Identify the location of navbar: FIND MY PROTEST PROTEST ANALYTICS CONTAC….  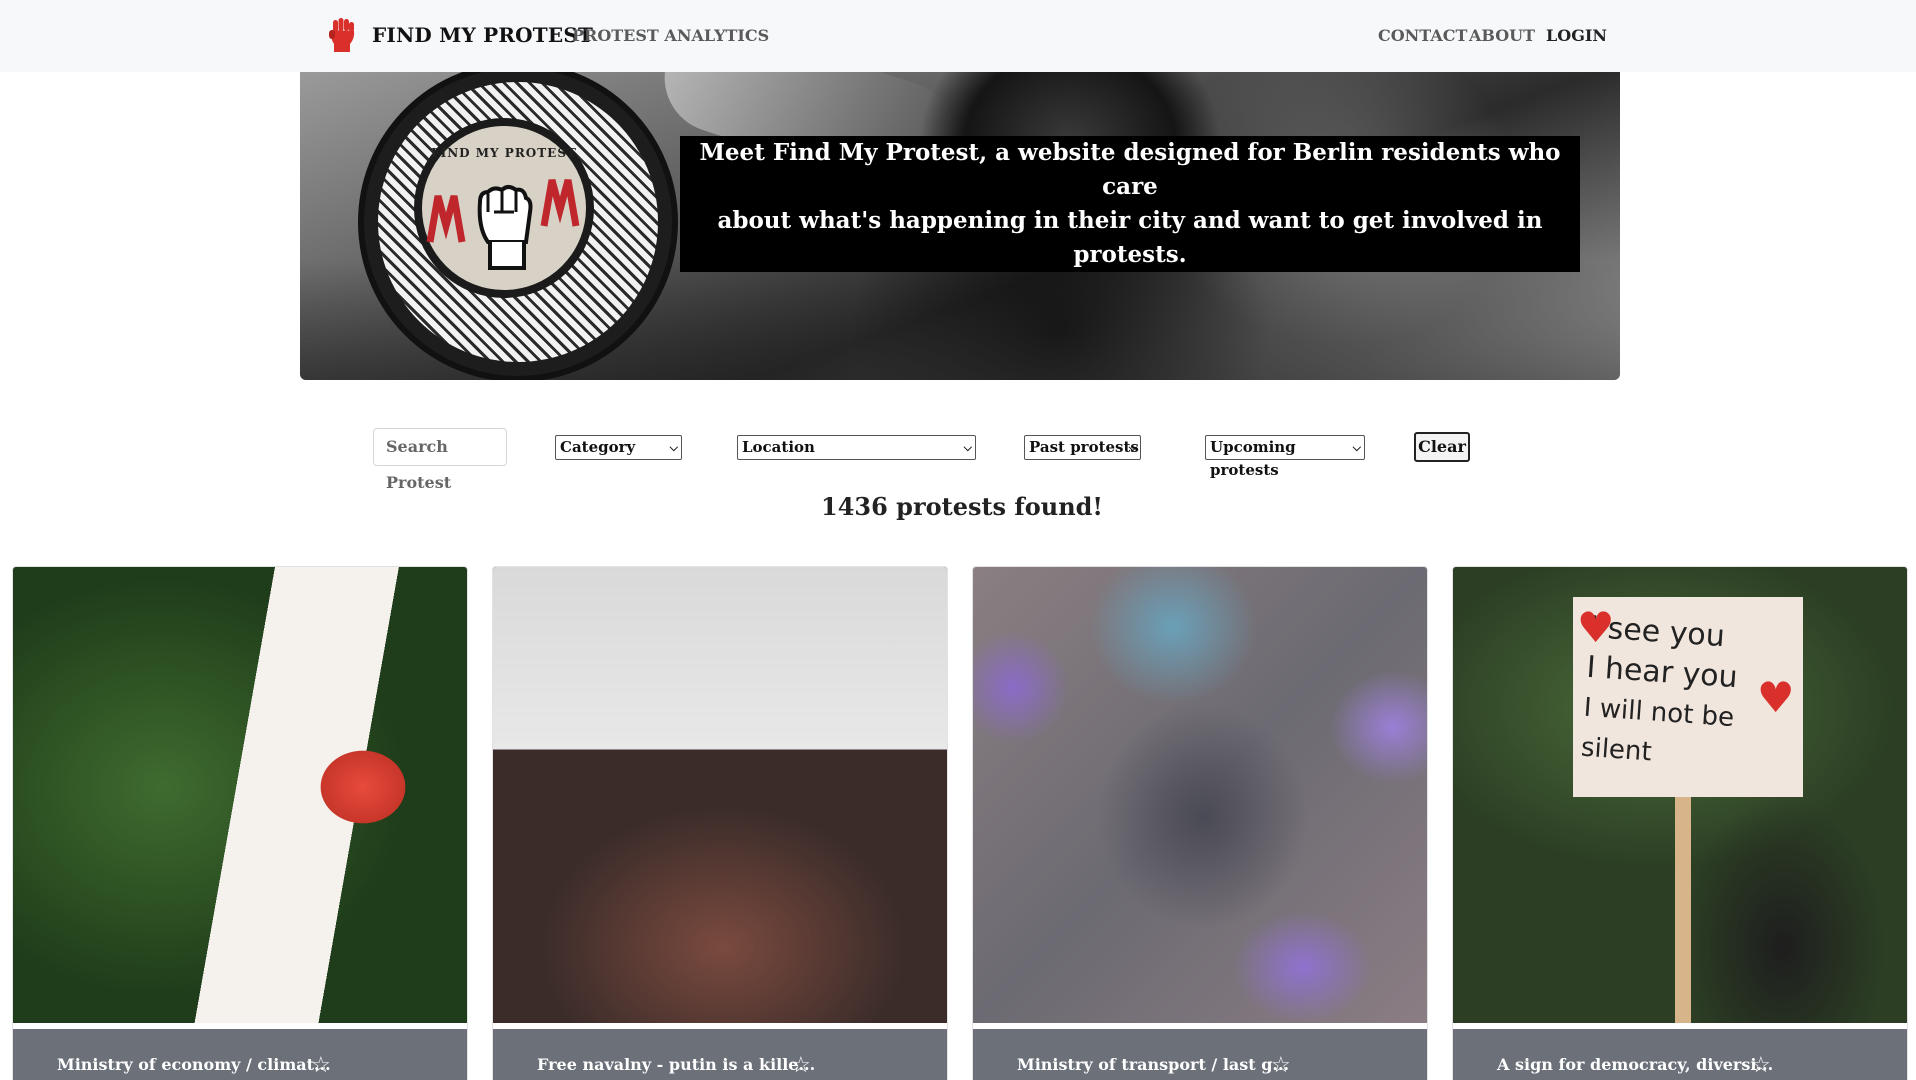
(958, 36).